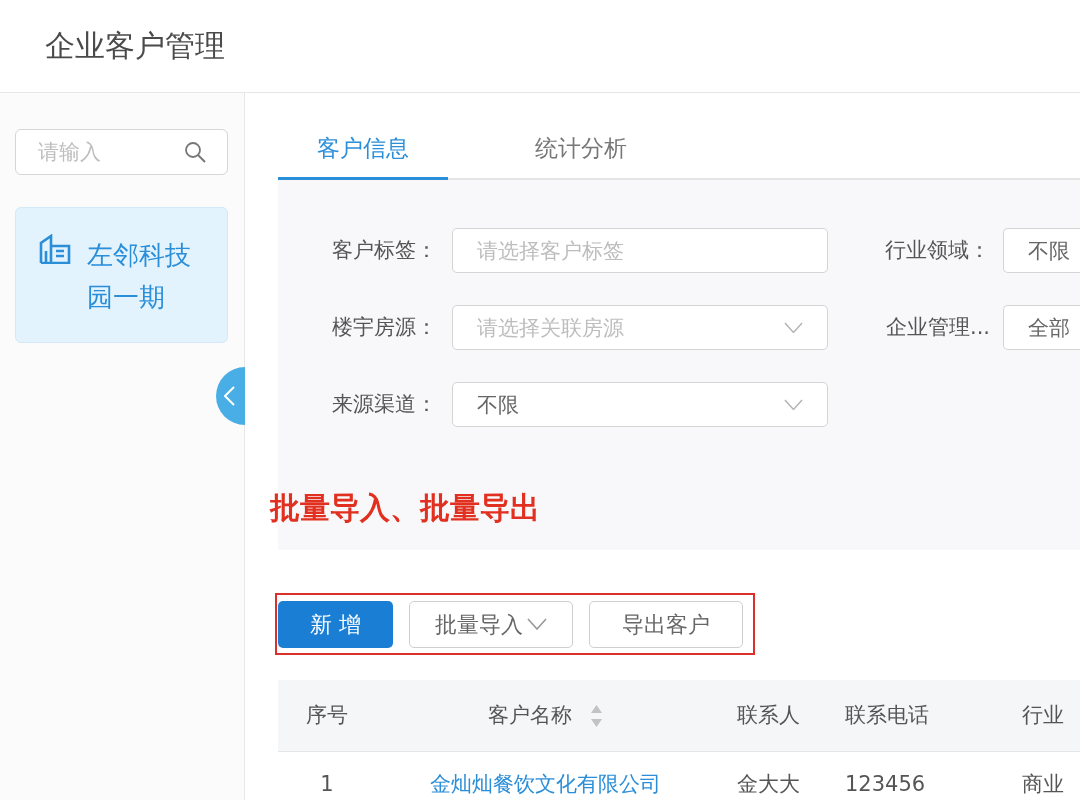 This screenshot has height=800, width=1080. I want to click on park-item: 左邻科技园一期, so click(121, 275).